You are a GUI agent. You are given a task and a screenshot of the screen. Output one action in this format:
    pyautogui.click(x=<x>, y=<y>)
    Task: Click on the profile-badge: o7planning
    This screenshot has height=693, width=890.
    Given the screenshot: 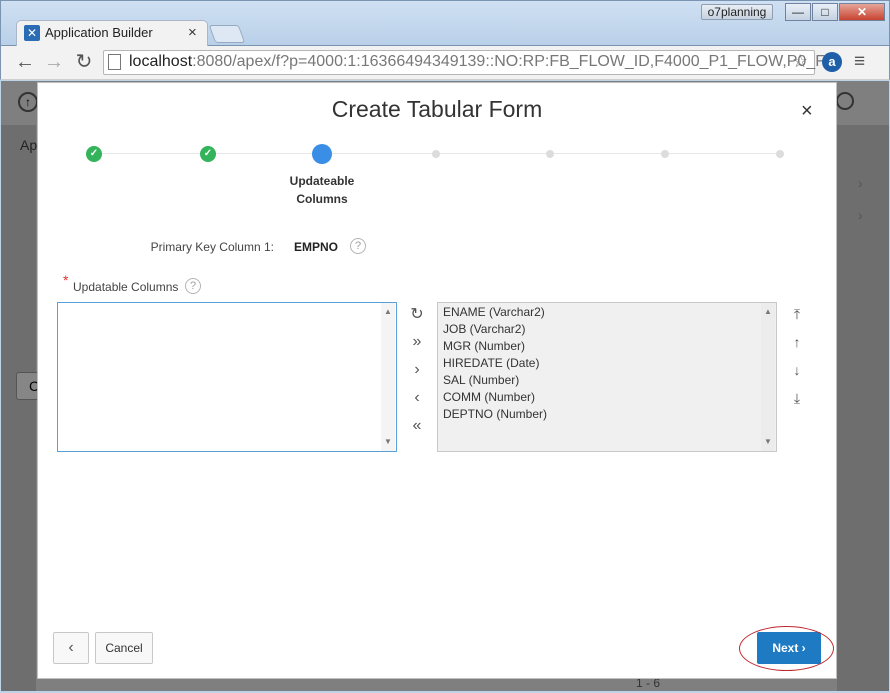 What is the action you would take?
    pyautogui.click(x=737, y=12)
    